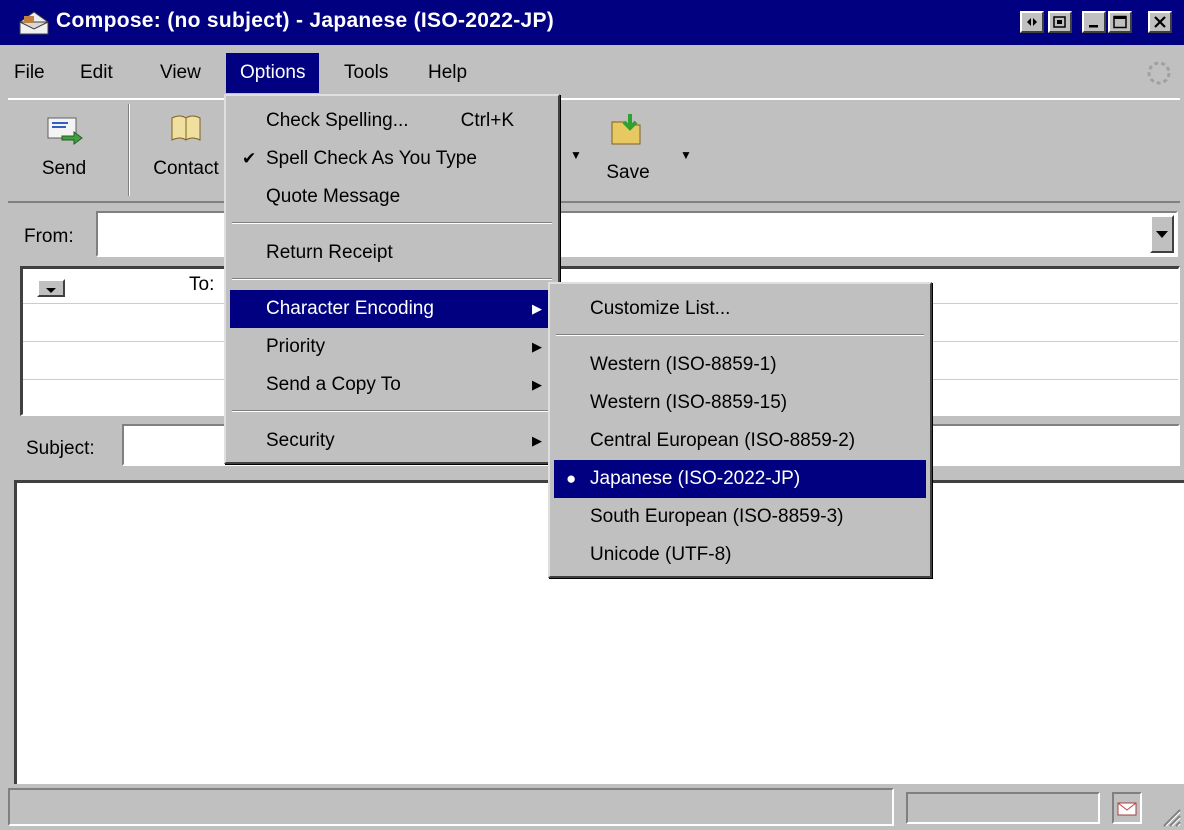 Image resolution: width=1184 pixels, height=830 pixels. Describe the element at coordinates (129, 150) in the screenshot. I see `toolbar-separator` at that location.